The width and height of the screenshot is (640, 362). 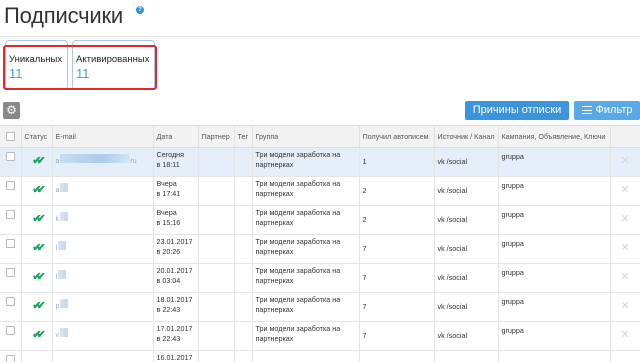 I want to click on email-cell: a ru, so click(x=103, y=162).